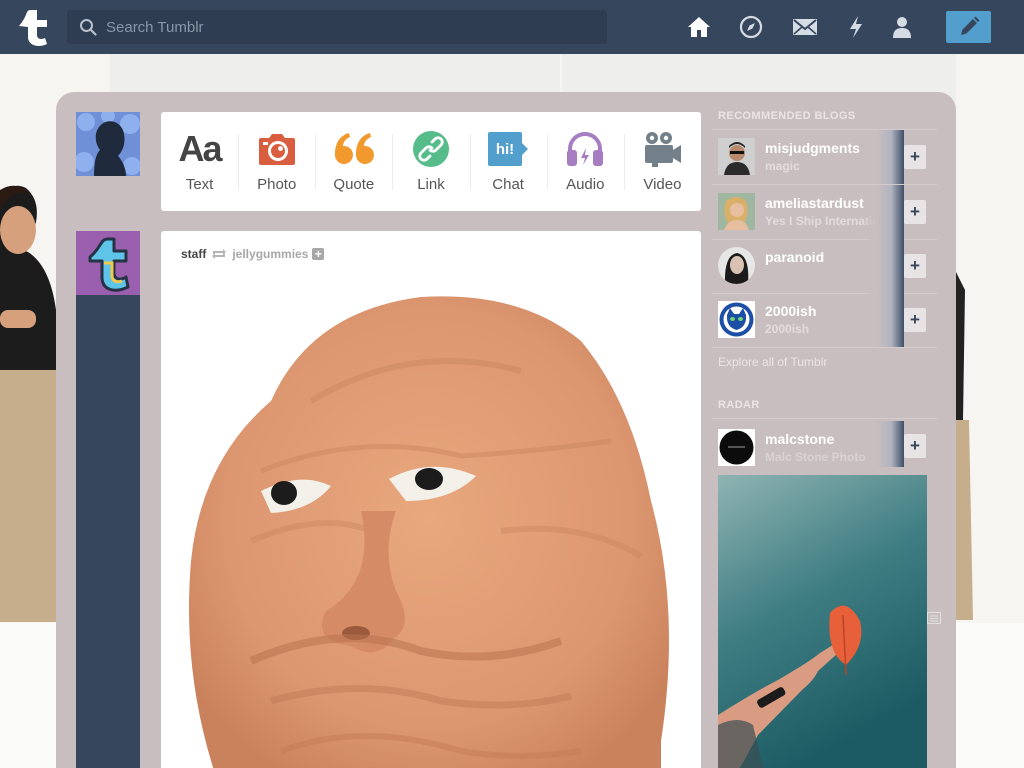  I want to click on post-type-label: Photo, so click(277, 184).